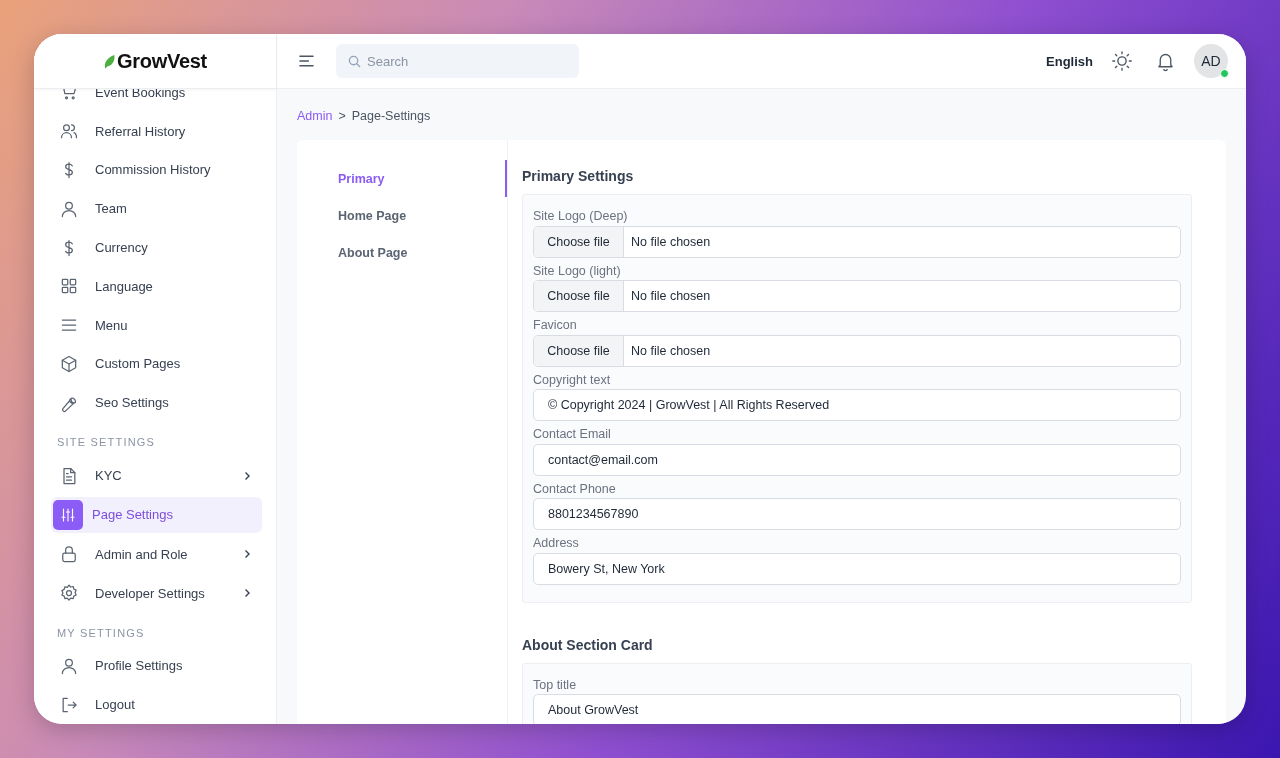 Image resolution: width=1280 pixels, height=758 pixels. What do you see at coordinates (133, 515) in the screenshot?
I see `item-label: Page Settings` at bounding box center [133, 515].